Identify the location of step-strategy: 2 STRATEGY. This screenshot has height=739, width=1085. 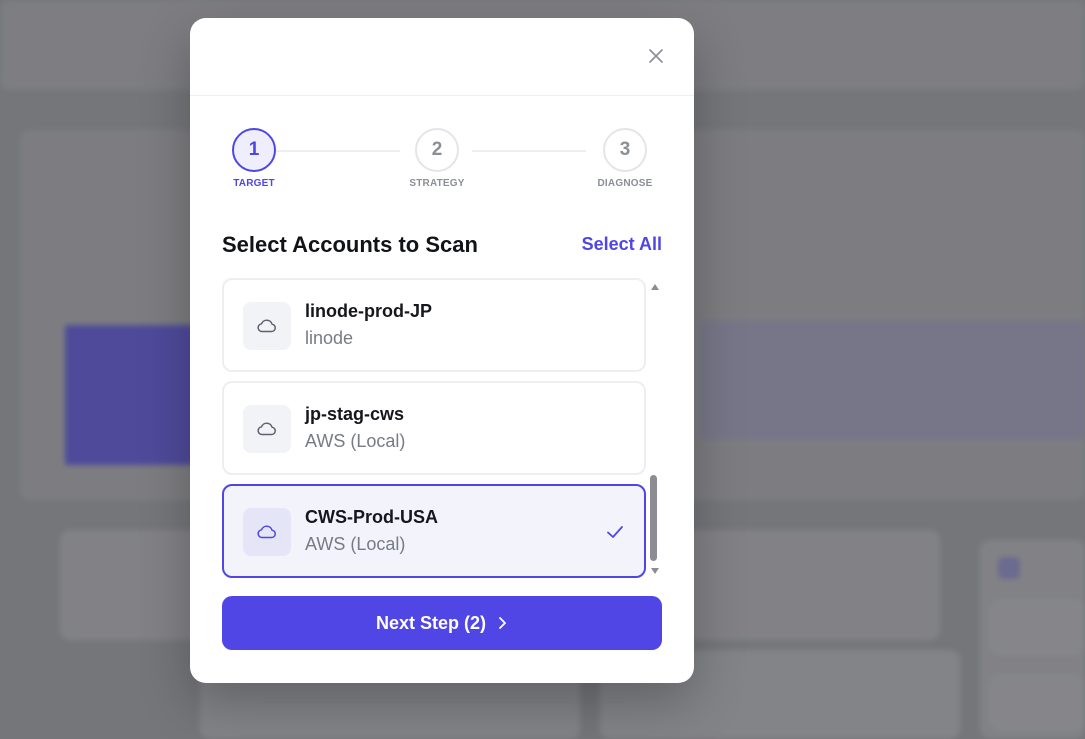
(437, 158).